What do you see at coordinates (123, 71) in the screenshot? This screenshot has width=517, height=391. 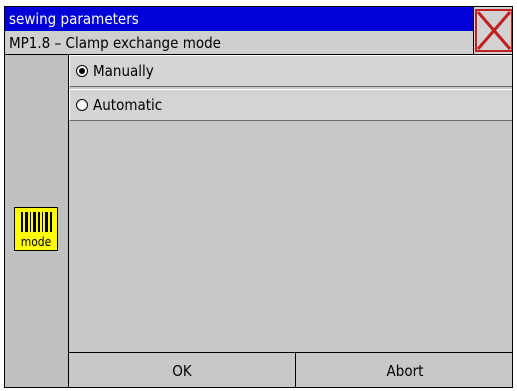 I see `option-manually-label: Manually` at bounding box center [123, 71].